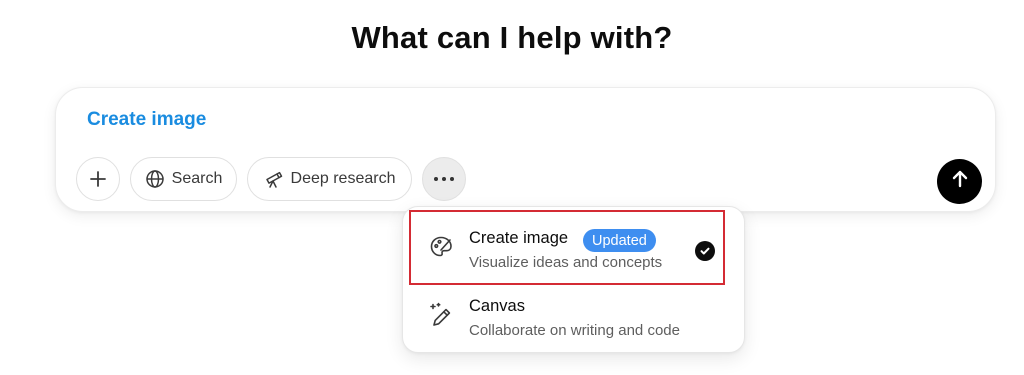 This screenshot has height=375, width=1024. Describe the element at coordinates (197, 178) in the screenshot. I see `search-button-label: Search` at that location.